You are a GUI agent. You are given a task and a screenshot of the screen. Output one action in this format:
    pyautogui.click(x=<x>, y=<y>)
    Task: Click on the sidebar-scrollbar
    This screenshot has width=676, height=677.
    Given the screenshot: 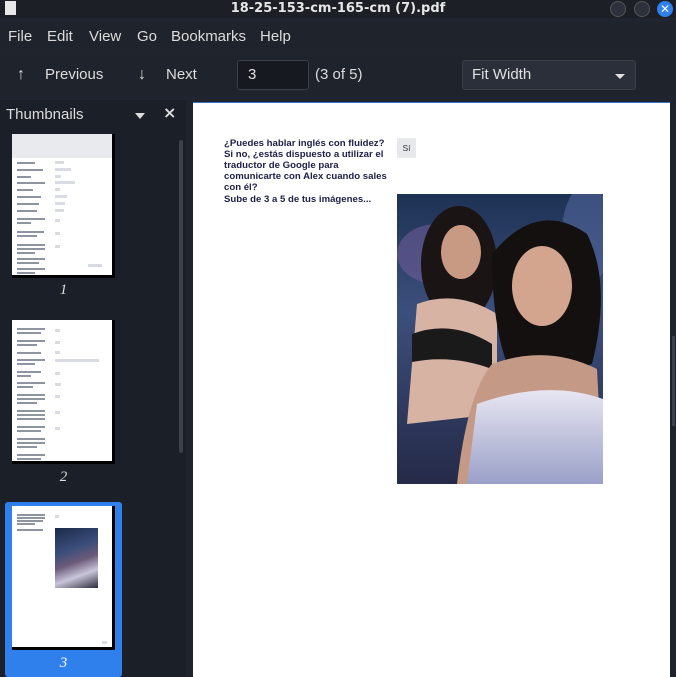 What is the action you would take?
    pyautogui.click(x=181, y=296)
    